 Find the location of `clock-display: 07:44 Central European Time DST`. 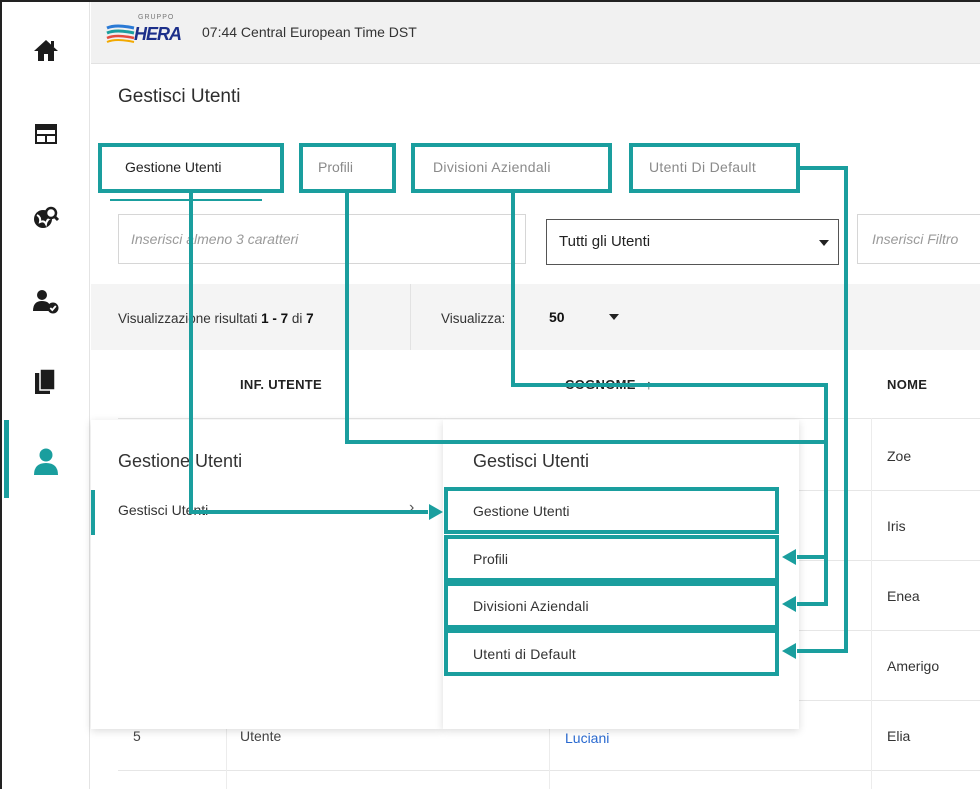

clock-display: 07:44 Central European Time DST is located at coordinates (309, 32).